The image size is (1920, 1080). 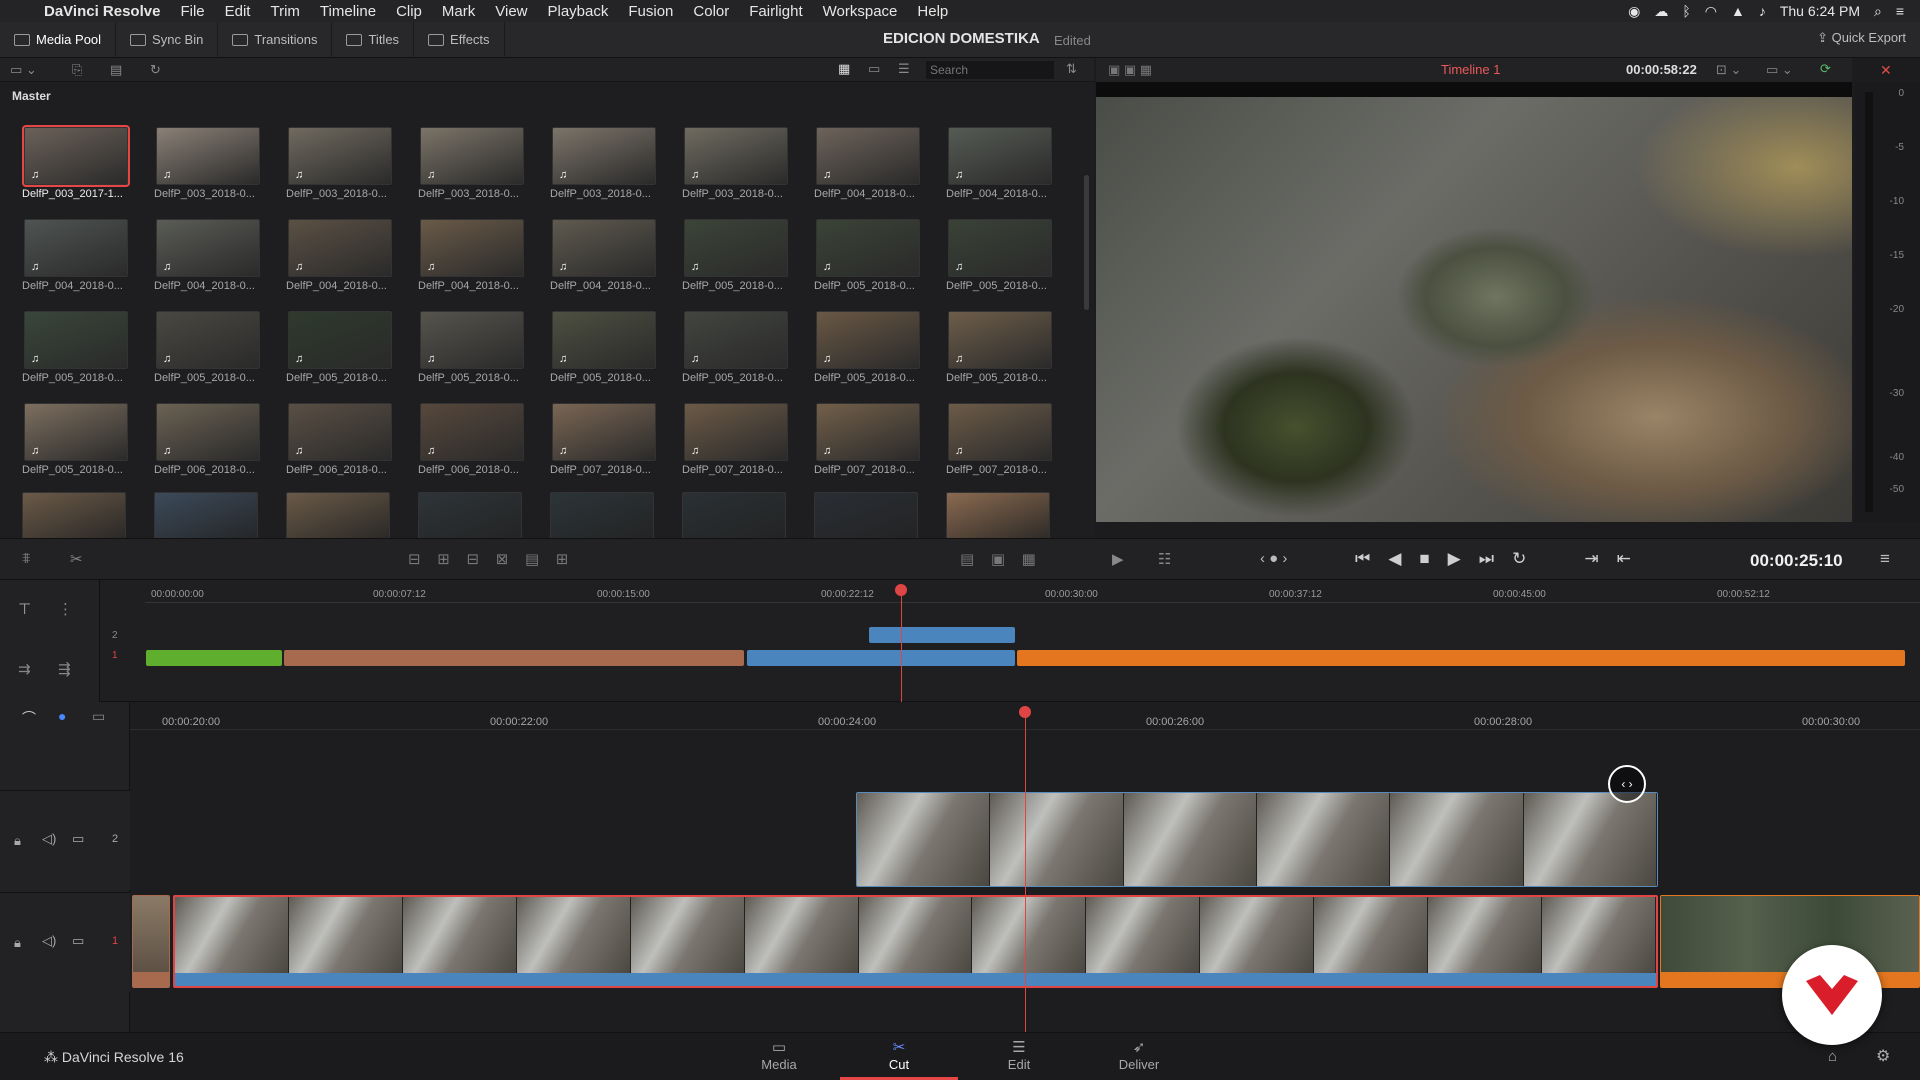 What do you see at coordinates (514, 658) in the screenshot?
I see `overview-clip-brown` at bounding box center [514, 658].